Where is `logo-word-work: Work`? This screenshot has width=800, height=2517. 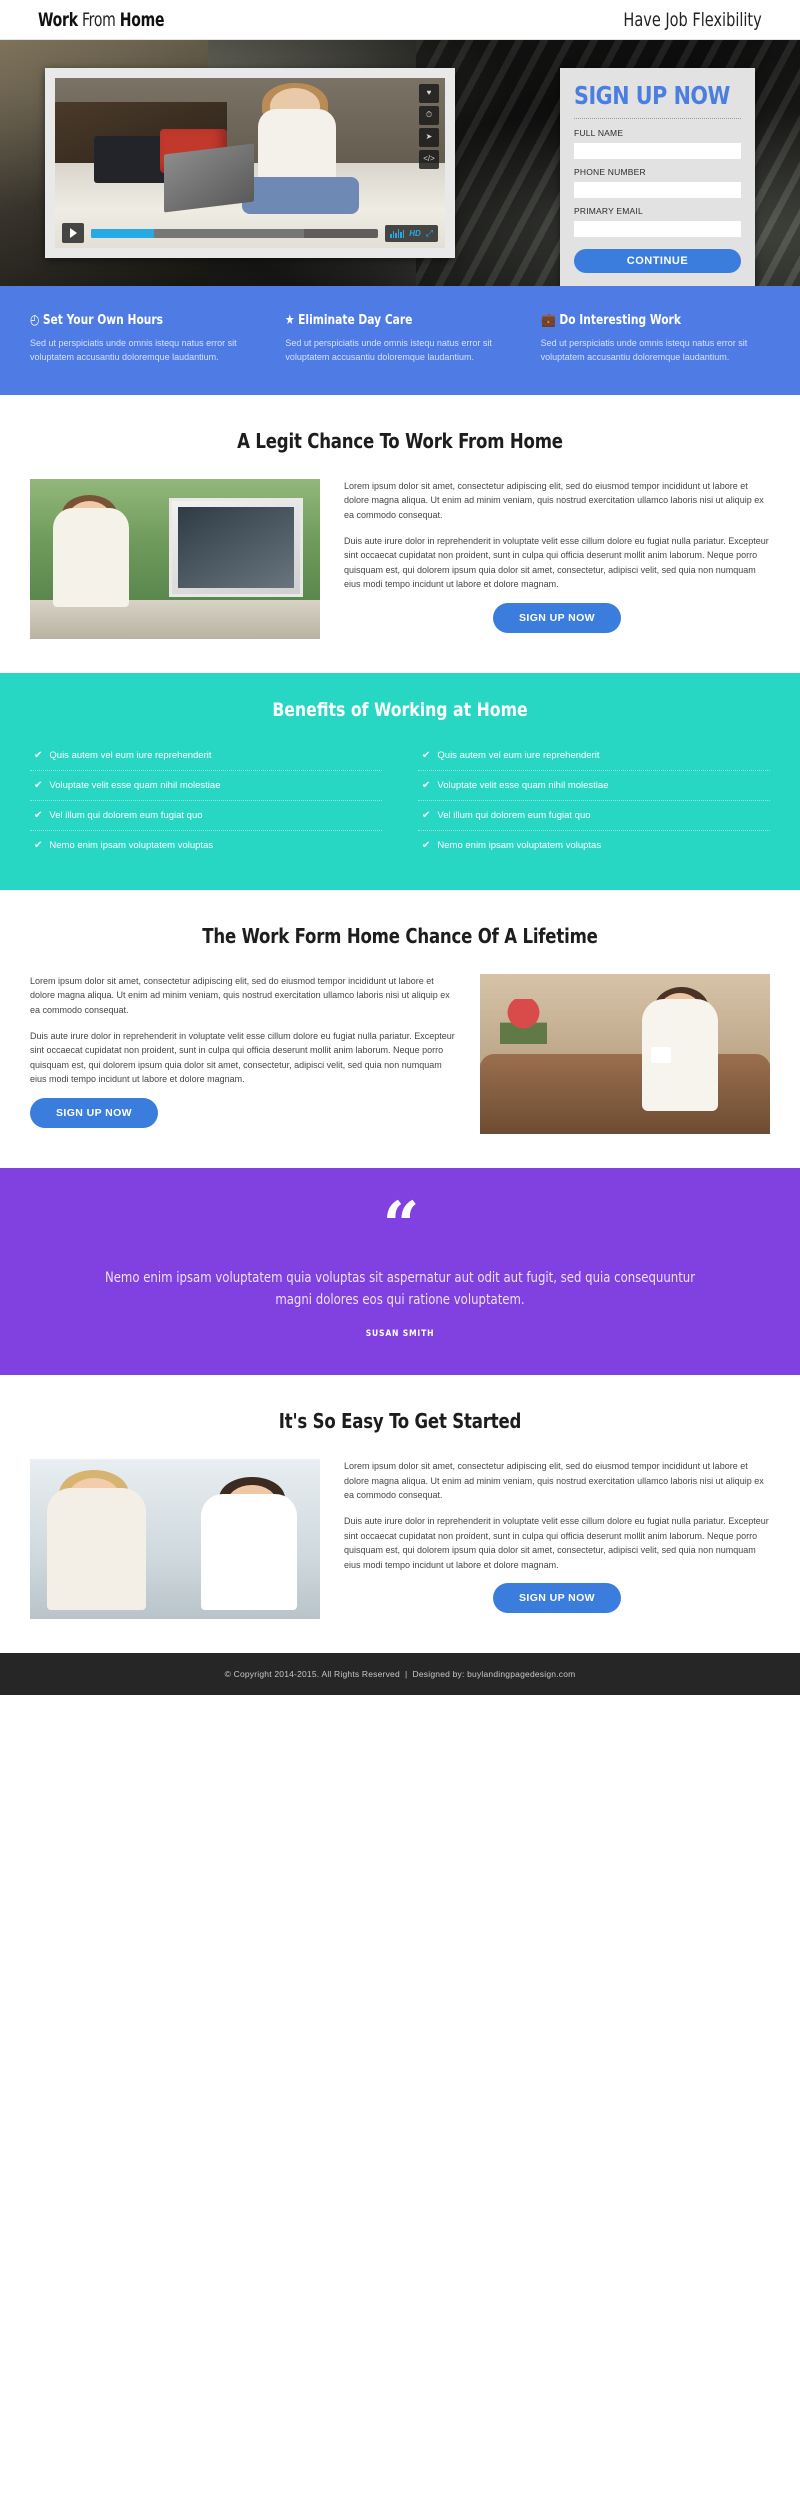 logo-word-work: Work is located at coordinates (58, 19).